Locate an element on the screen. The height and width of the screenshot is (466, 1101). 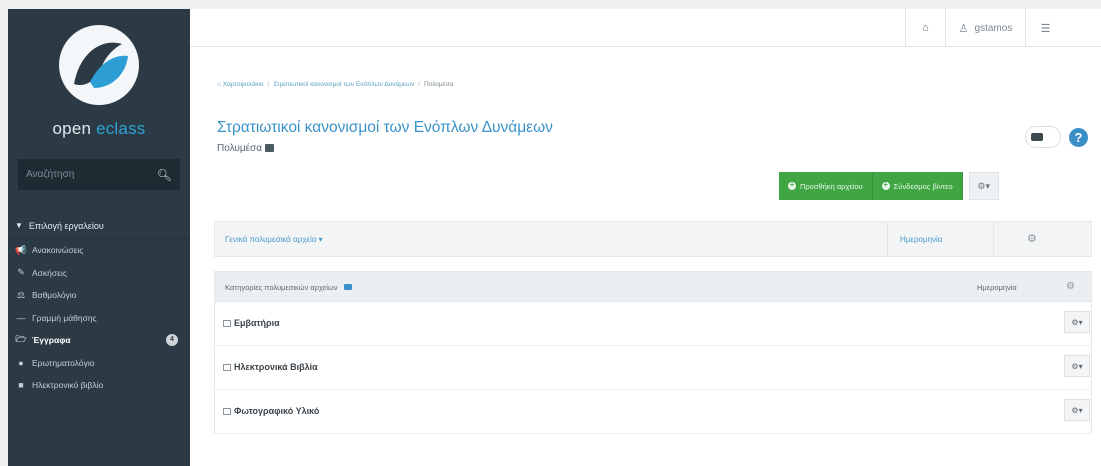
subtitle-label: Πολυμέσα is located at coordinates (239, 148).